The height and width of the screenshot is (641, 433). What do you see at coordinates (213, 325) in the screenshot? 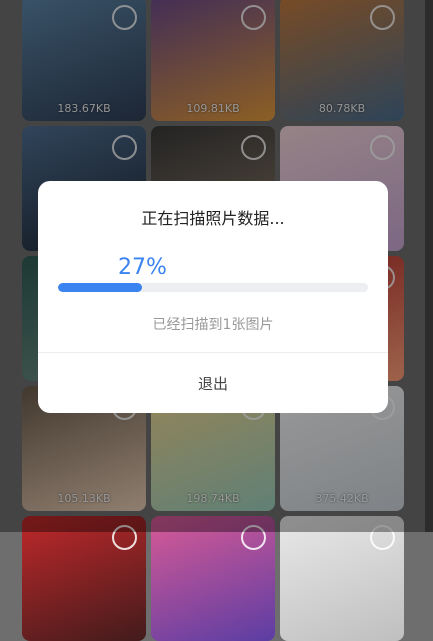
I see `scan-status: 已经扫描到1张图片` at bounding box center [213, 325].